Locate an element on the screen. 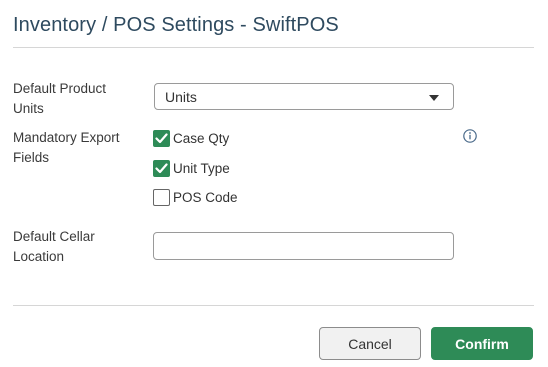  checkbox-label: Case Qty is located at coordinates (201, 138).